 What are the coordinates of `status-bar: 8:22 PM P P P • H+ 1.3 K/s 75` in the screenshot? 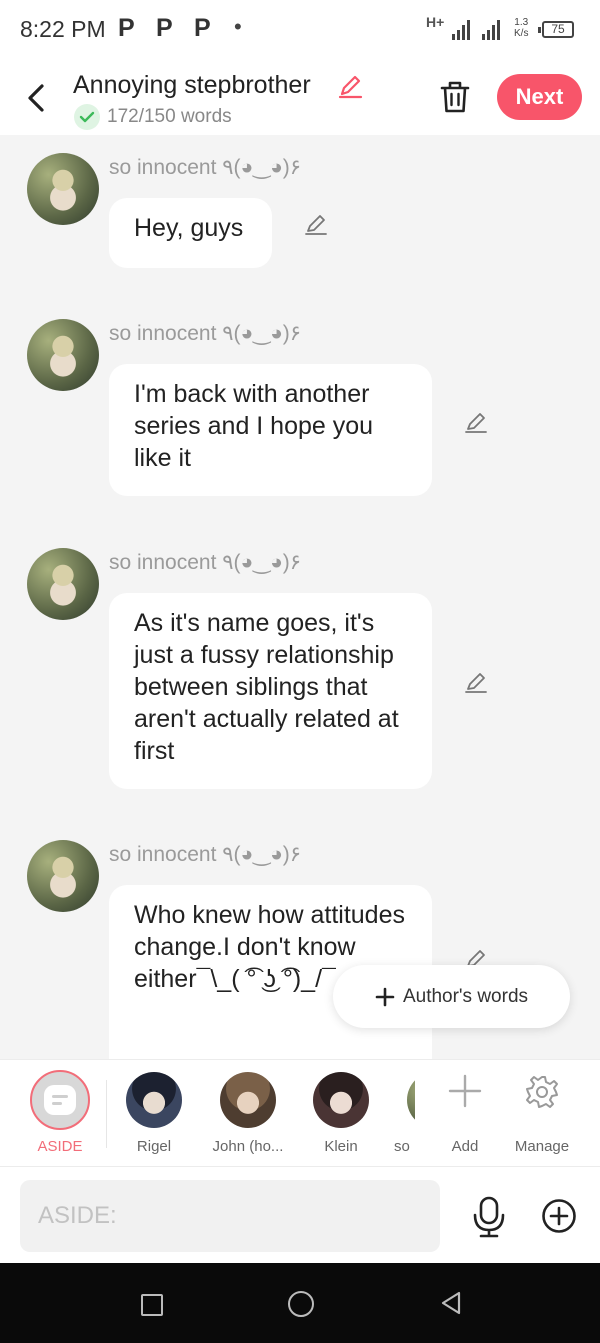 It's located at (300, 30).